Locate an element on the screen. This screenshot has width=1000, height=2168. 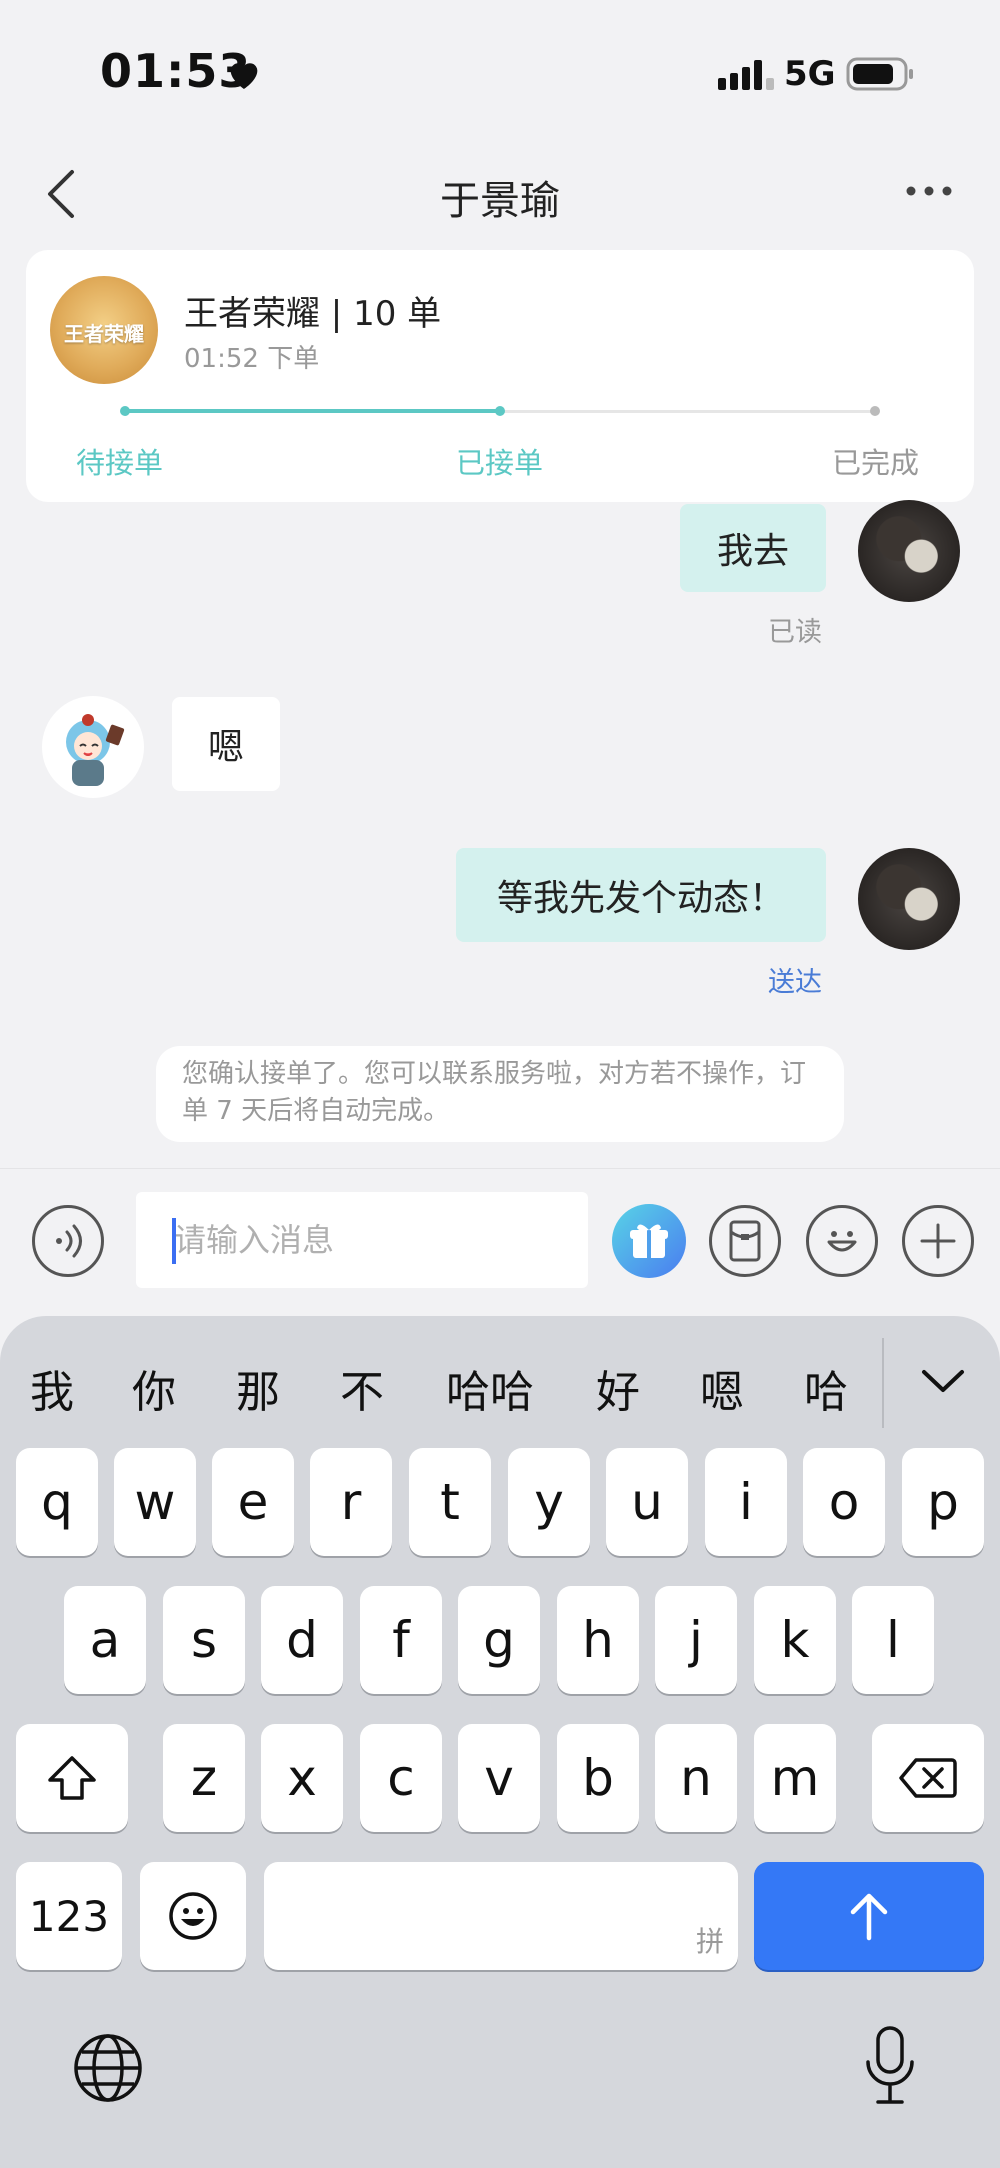
shift-icon is located at coordinates (72, 1778).